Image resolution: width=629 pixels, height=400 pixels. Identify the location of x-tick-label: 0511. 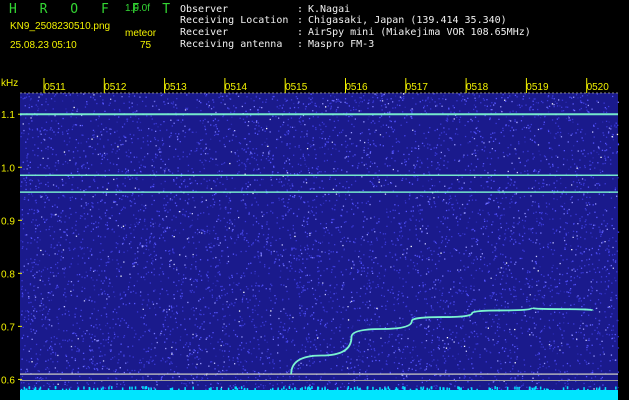
(55, 87).